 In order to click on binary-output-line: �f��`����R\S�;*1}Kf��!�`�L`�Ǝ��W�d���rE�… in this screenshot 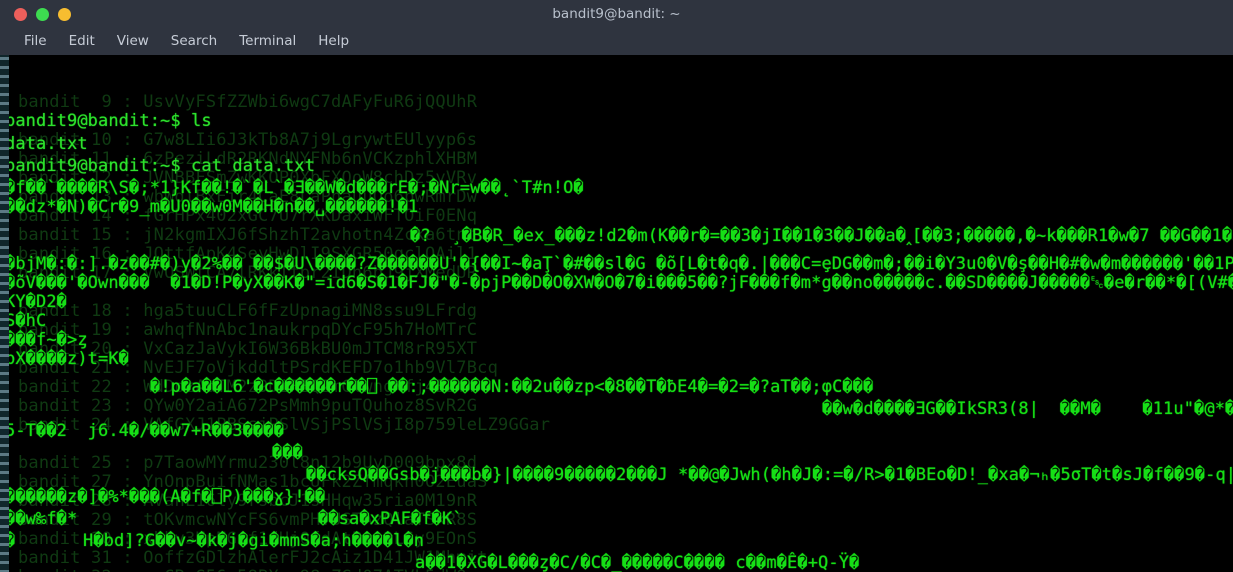, I will do `click(294, 188)`.